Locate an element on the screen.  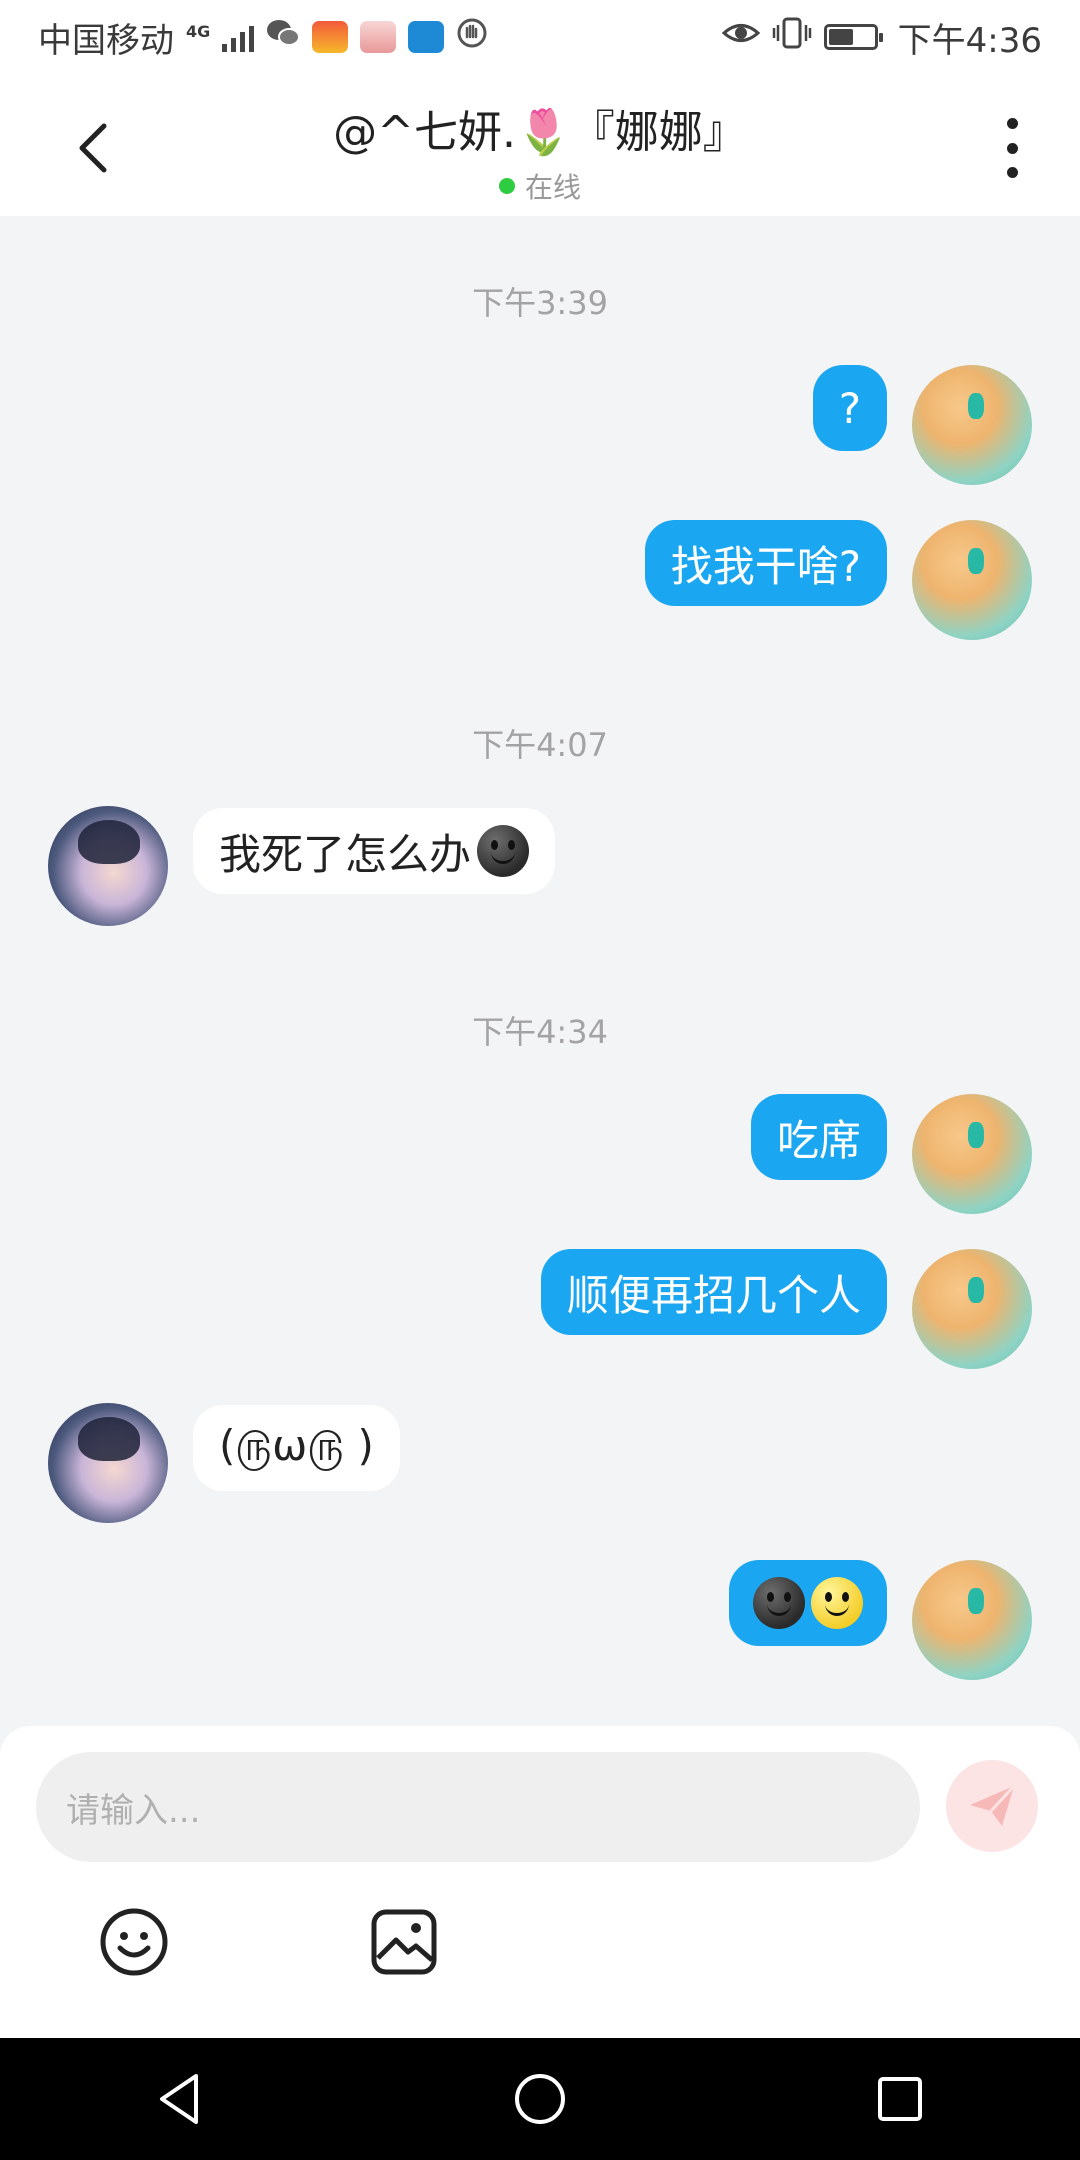
chat-header: @^七妍.🌷『娜娜』 在线 is located at coordinates (540, 145).